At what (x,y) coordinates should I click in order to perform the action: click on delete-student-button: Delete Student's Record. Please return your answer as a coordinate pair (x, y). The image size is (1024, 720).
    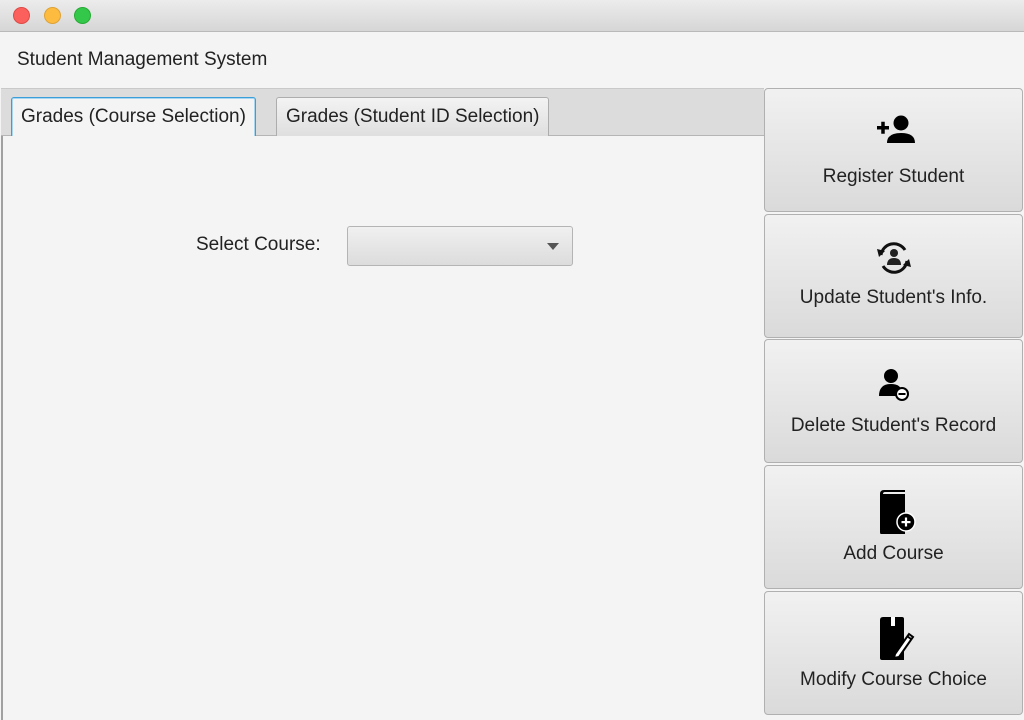
    Looking at the image, I should click on (893, 401).